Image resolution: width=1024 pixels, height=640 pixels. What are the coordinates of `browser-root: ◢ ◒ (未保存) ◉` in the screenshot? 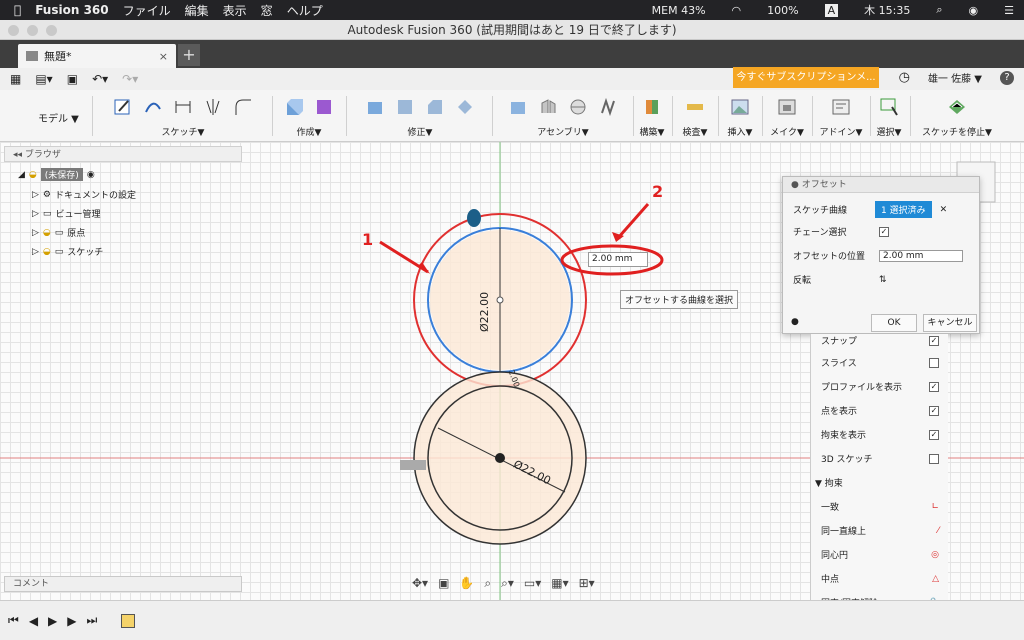 It's located at (56, 174).